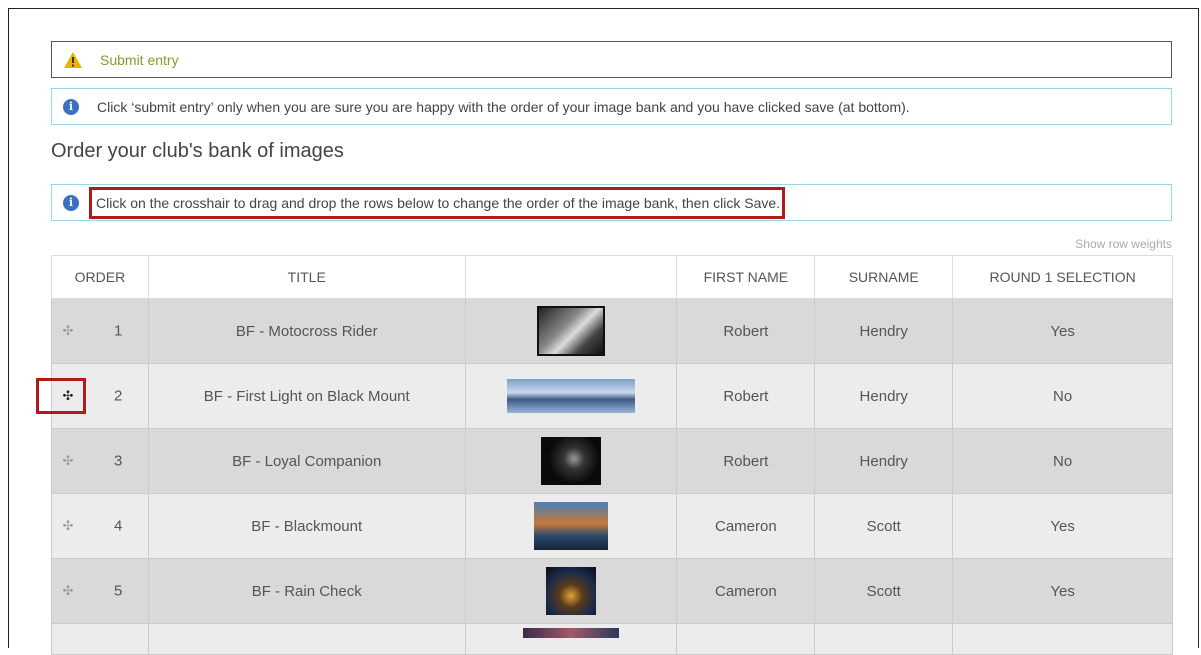 The width and height of the screenshot is (1201, 655). What do you see at coordinates (884, 639) in the screenshot?
I see `surname-cell` at bounding box center [884, 639].